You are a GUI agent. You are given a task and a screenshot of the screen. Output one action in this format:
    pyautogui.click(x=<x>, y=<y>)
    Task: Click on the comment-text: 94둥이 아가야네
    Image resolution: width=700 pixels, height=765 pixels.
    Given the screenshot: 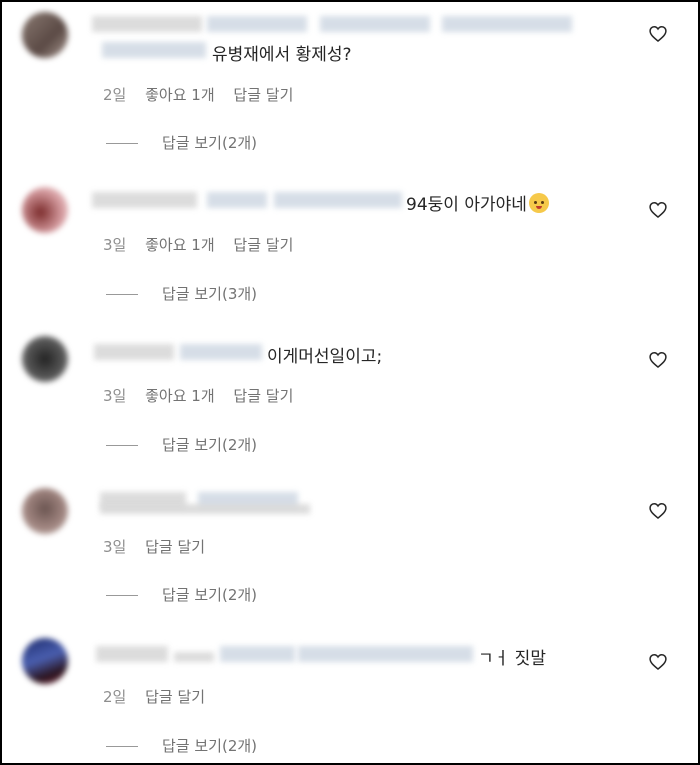 What is the action you would take?
    pyautogui.click(x=477, y=202)
    